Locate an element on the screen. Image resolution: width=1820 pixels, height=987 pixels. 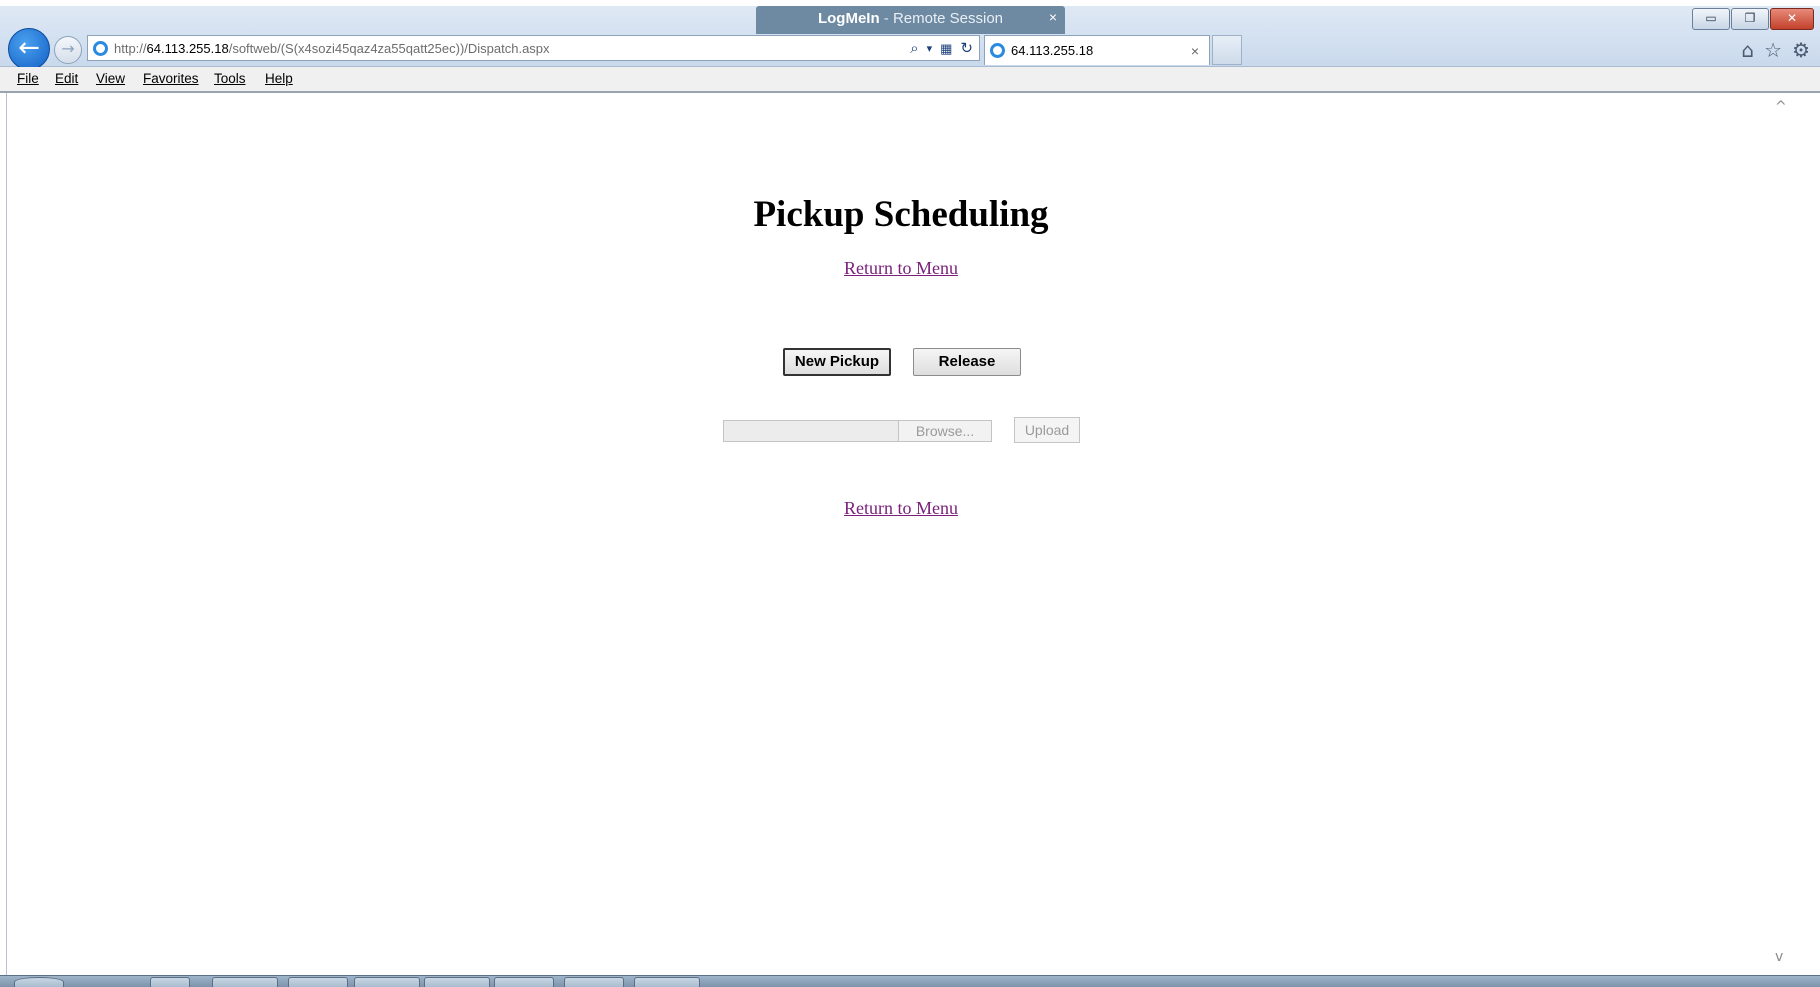
address-tools: ⌕ ▾ ▦ ↻ is located at coordinates (941, 48).